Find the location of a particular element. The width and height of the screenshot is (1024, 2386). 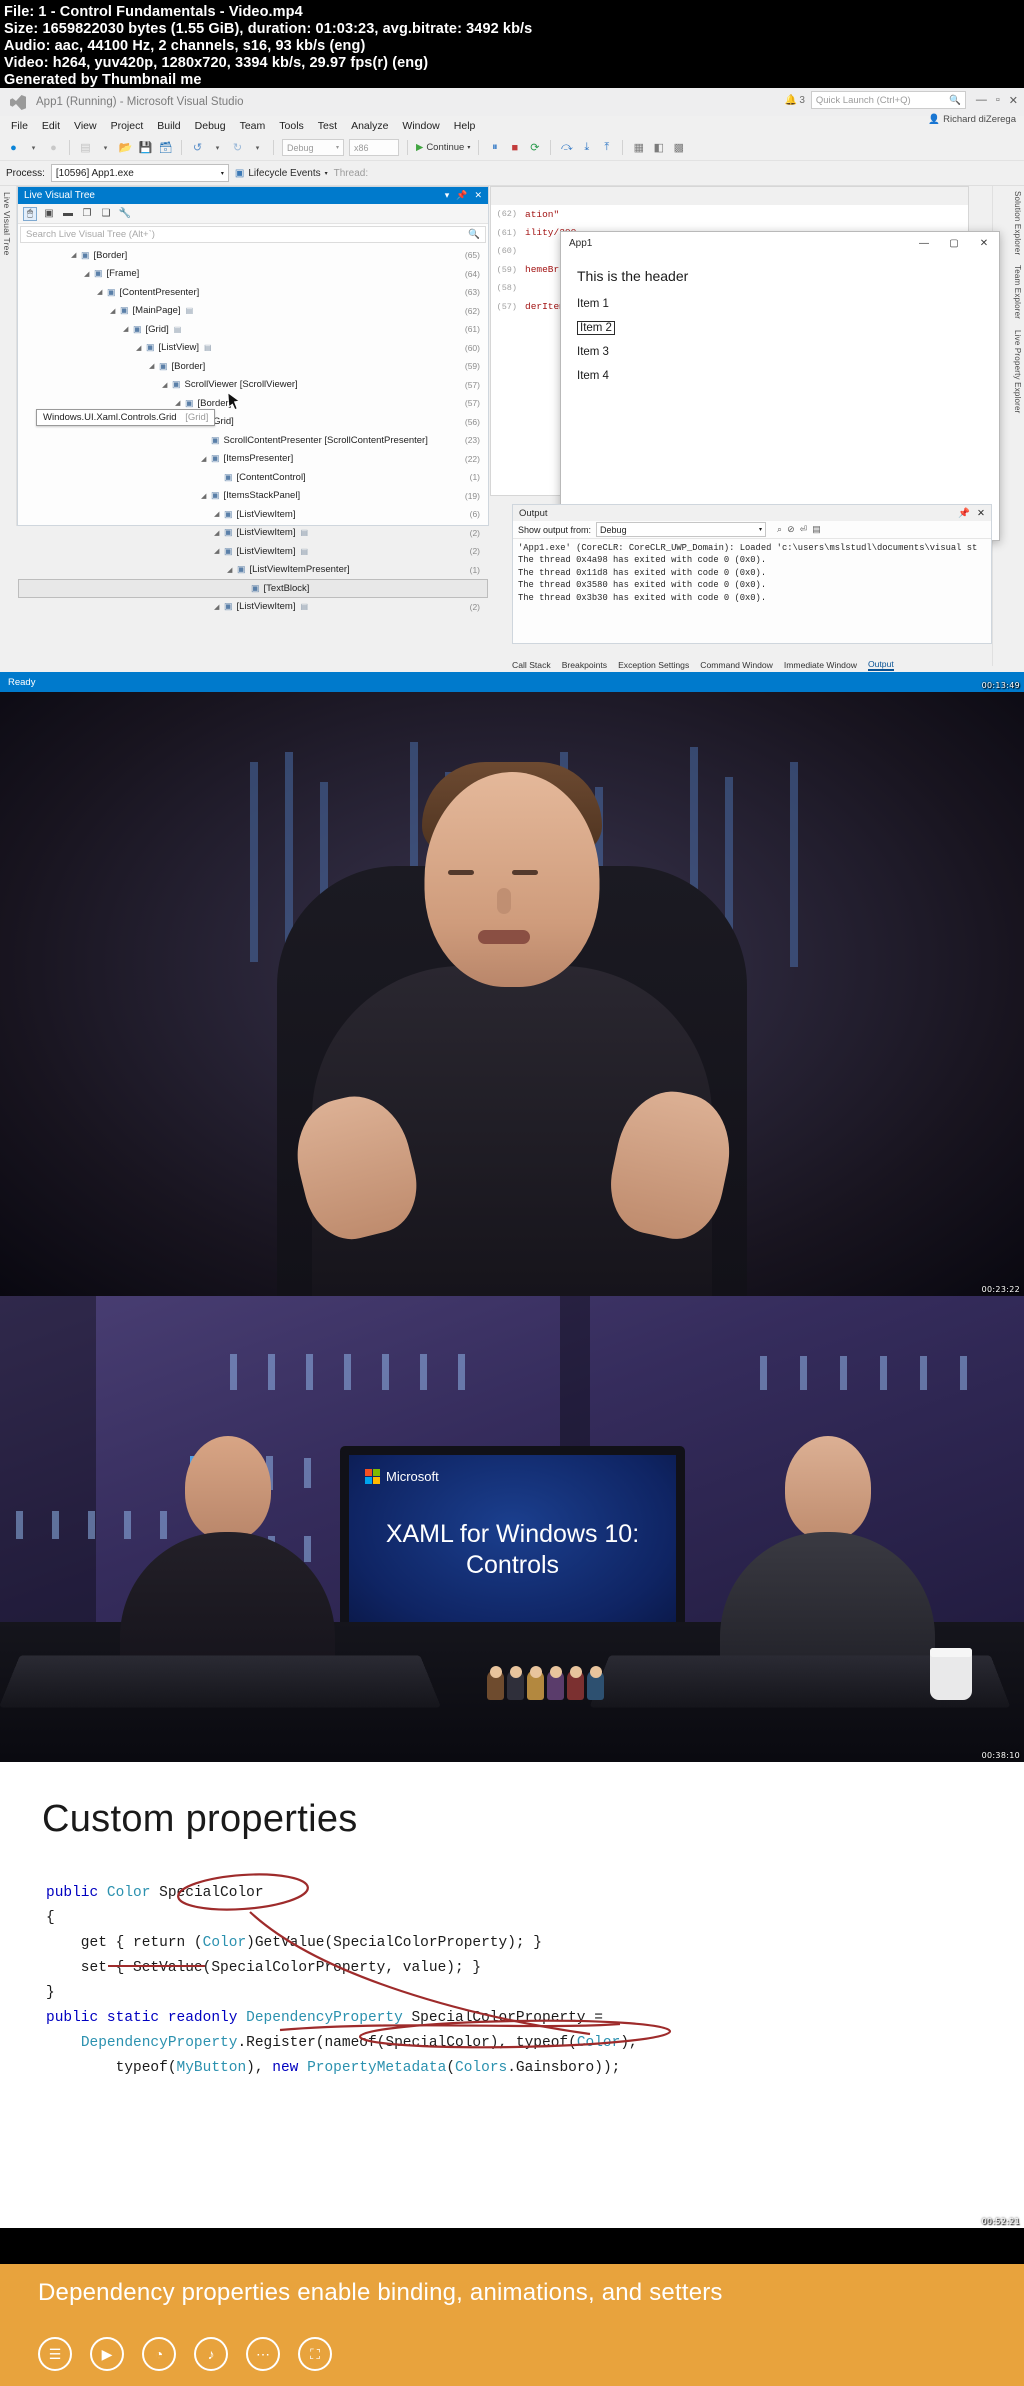

live-visual-tree-toolbar: 🖱 ▣ ▬ ❐ ❑ 🔧 is located at coordinates (253, 214).